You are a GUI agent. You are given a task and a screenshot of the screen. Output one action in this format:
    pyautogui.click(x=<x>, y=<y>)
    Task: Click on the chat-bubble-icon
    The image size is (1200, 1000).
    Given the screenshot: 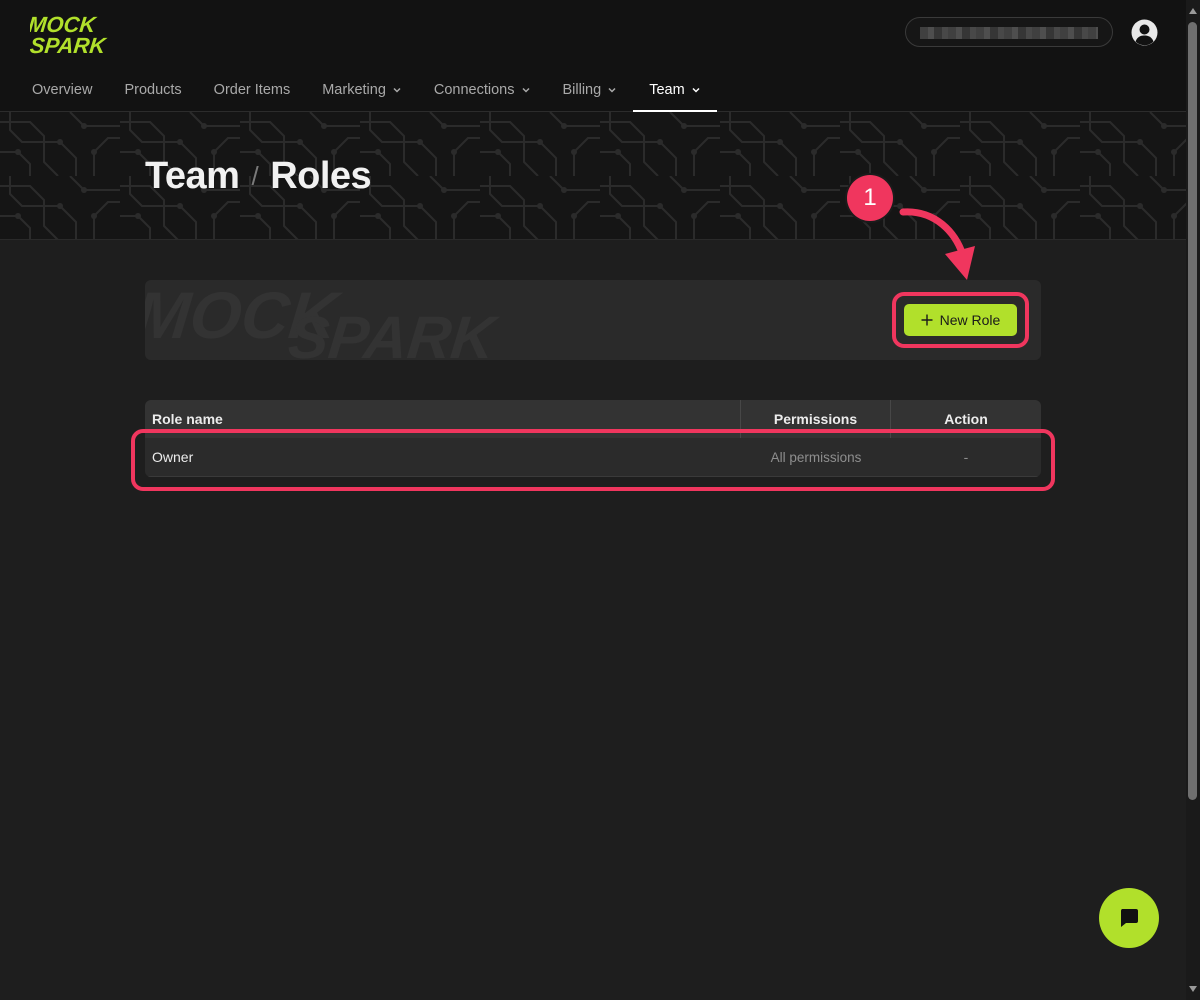 What is the action you would take?
    pyautogui.click(x=1129, y=918)
    